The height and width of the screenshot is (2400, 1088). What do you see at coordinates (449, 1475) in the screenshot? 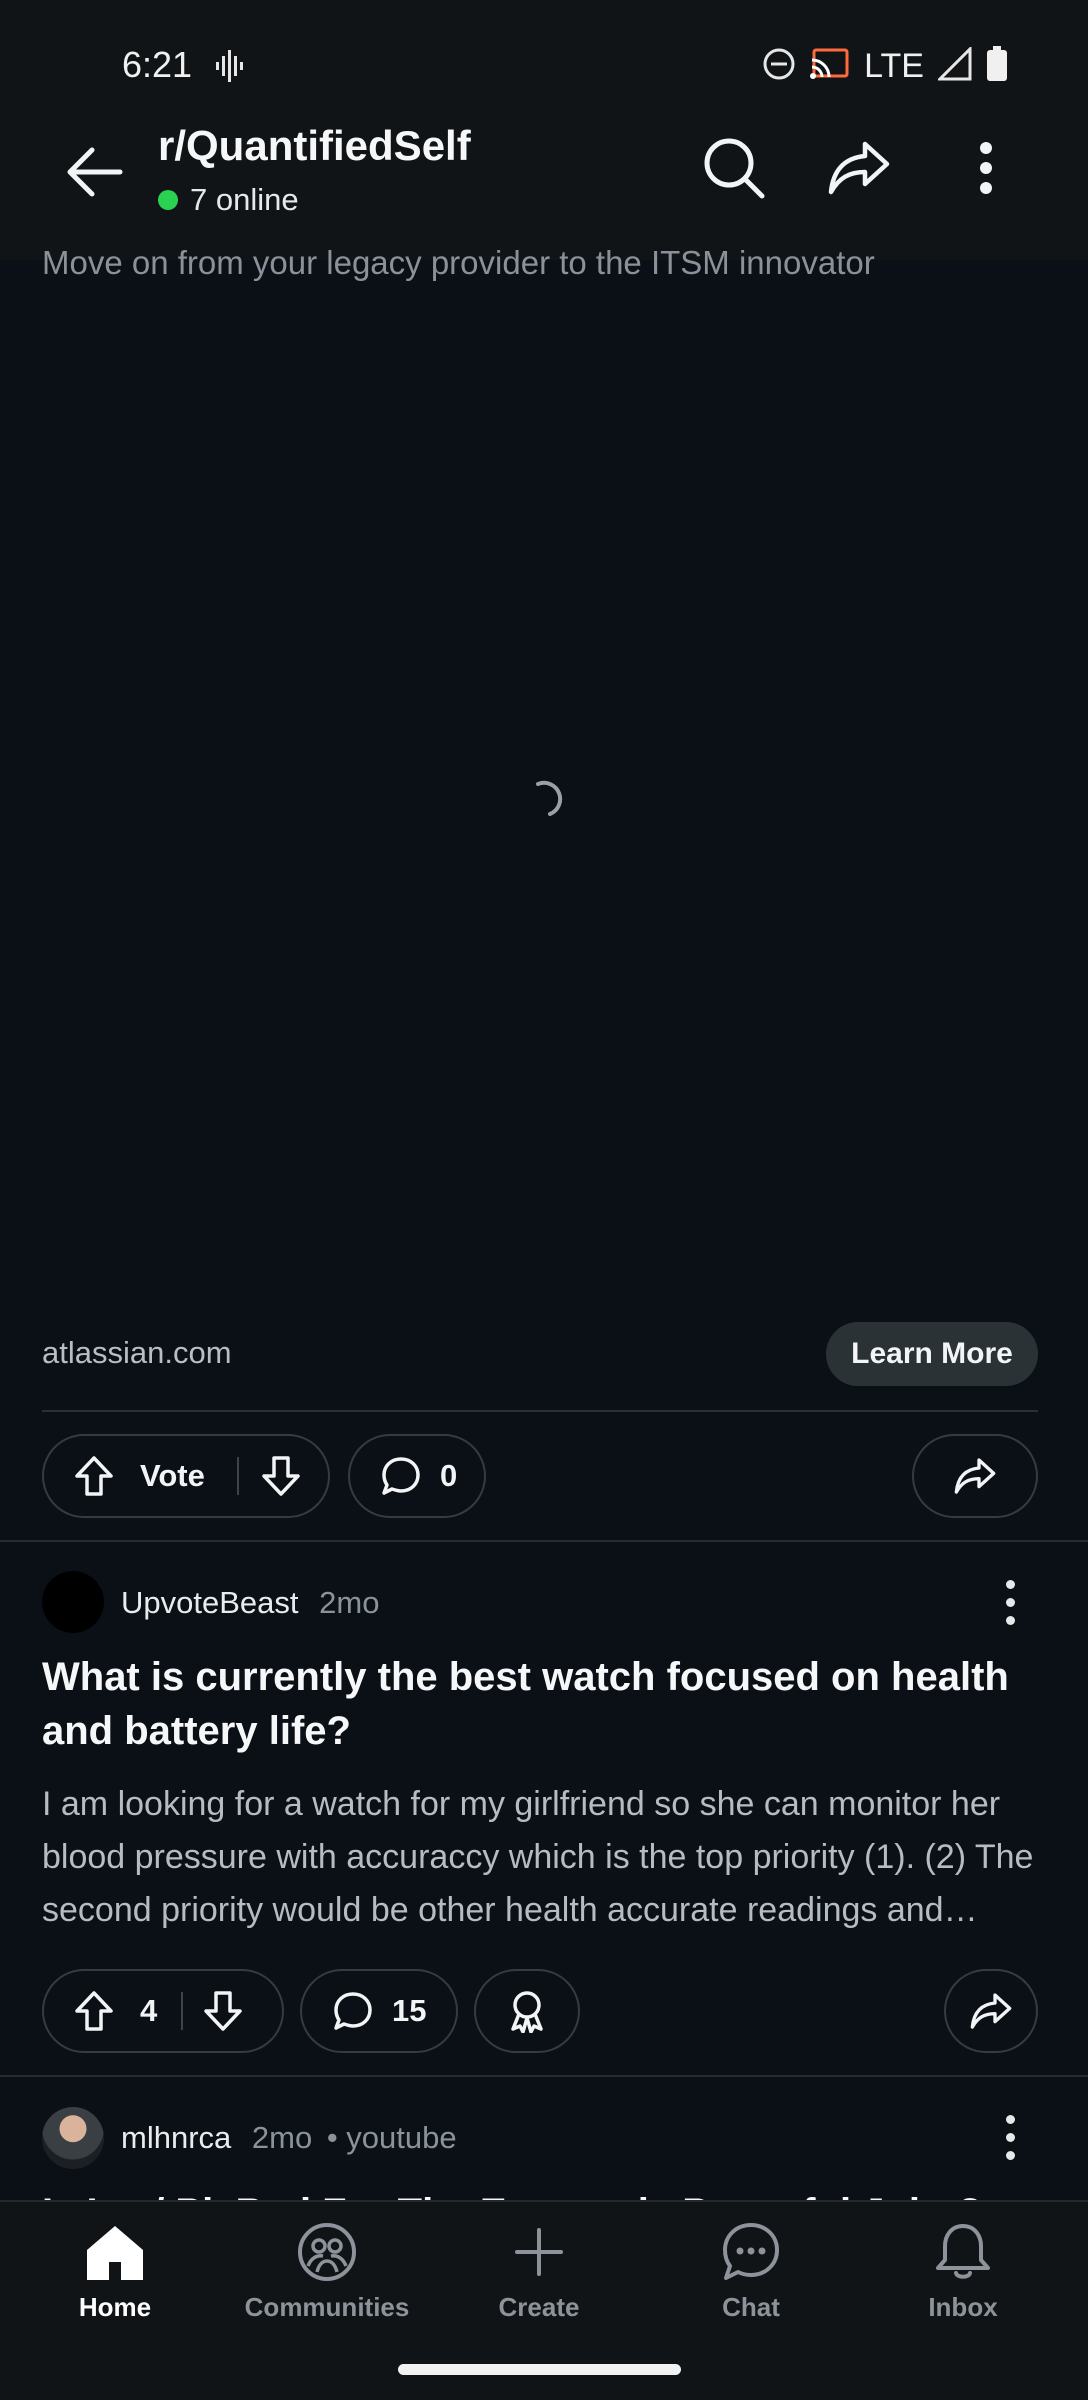
I see `comment-count: 0` at bounding box center [449, 1475].